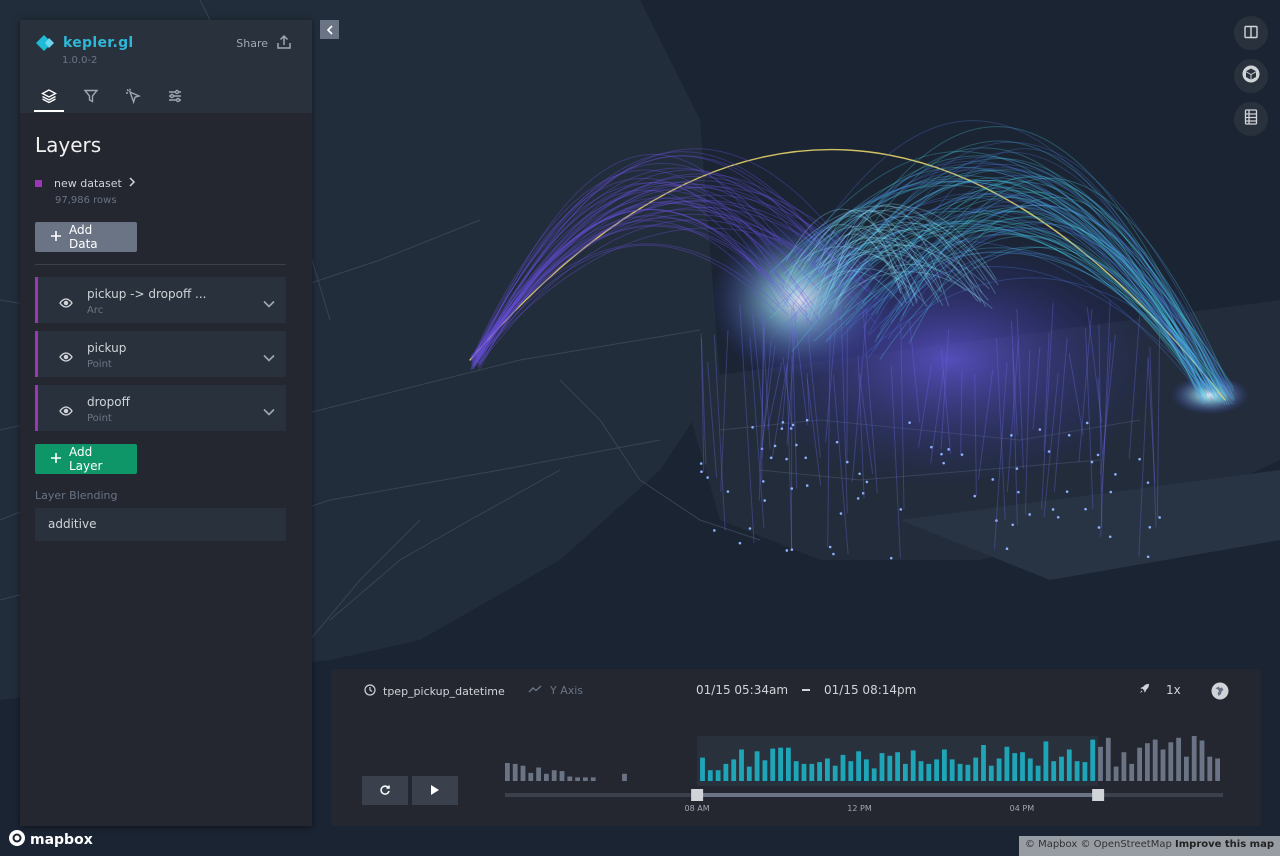 Image resolution: width=1280 pixels, height=856 pixels. I want to click on osm-attribution-link: © OpenStreetMap, so click(1125, 844).